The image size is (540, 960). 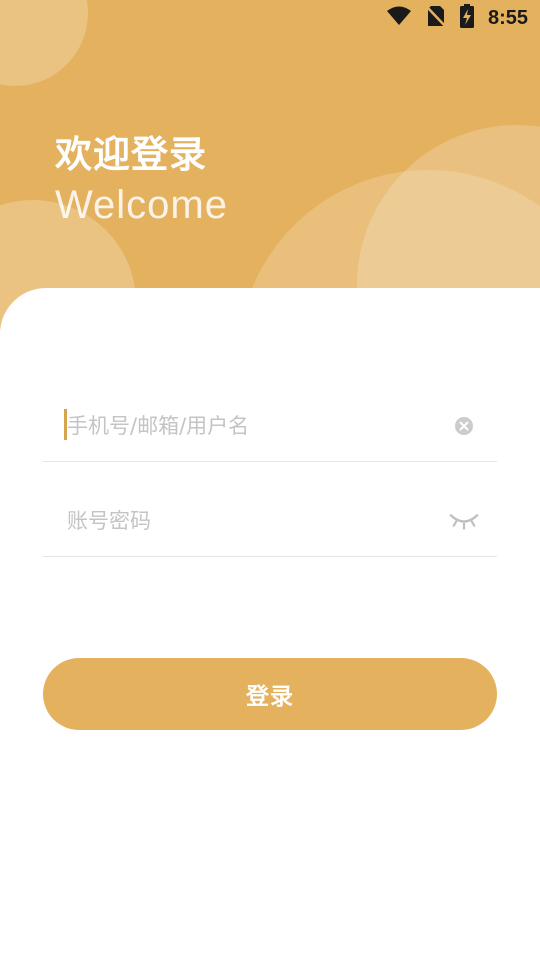 I want to click on clear-icon, so click(x=464, y=426).